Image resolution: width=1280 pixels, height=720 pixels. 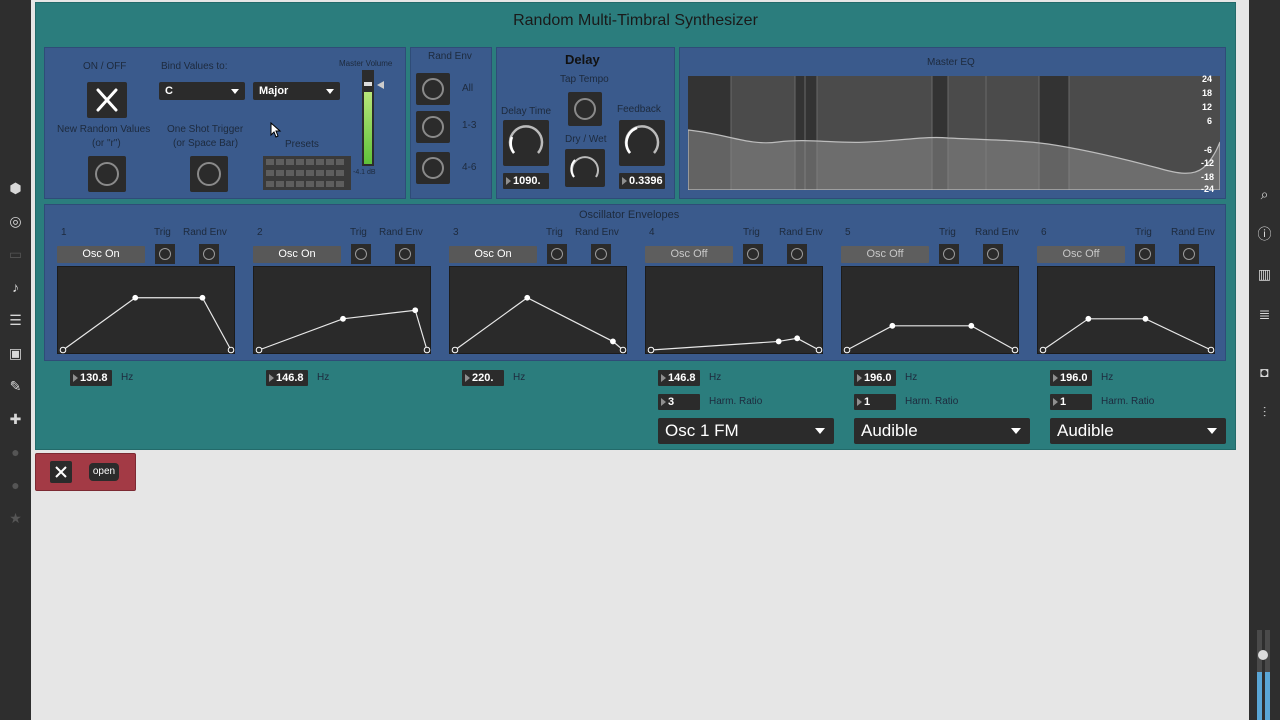 What do you see at coordinates (1209, 121) in the screenshot?
I see `eq-scale-6: 6` at bounding box center [1209, 121].